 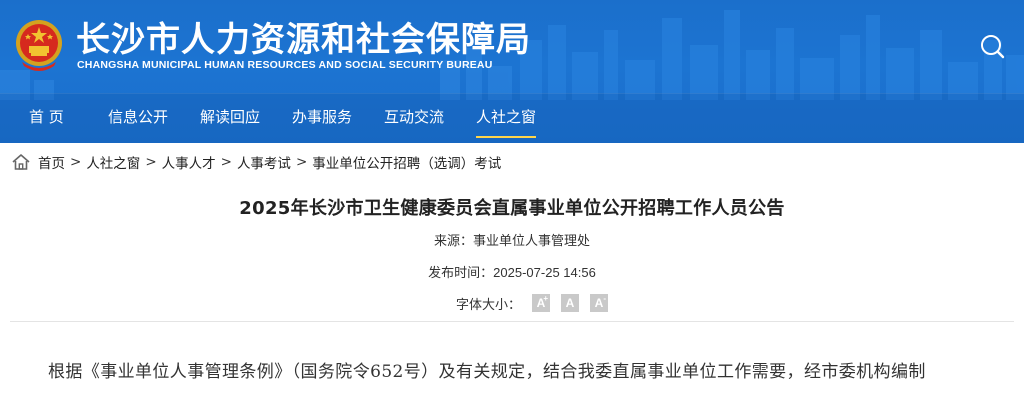 I want to click on article-published-time: 发布时间：2025-07-25 14:56, so click(x=512, y=271).